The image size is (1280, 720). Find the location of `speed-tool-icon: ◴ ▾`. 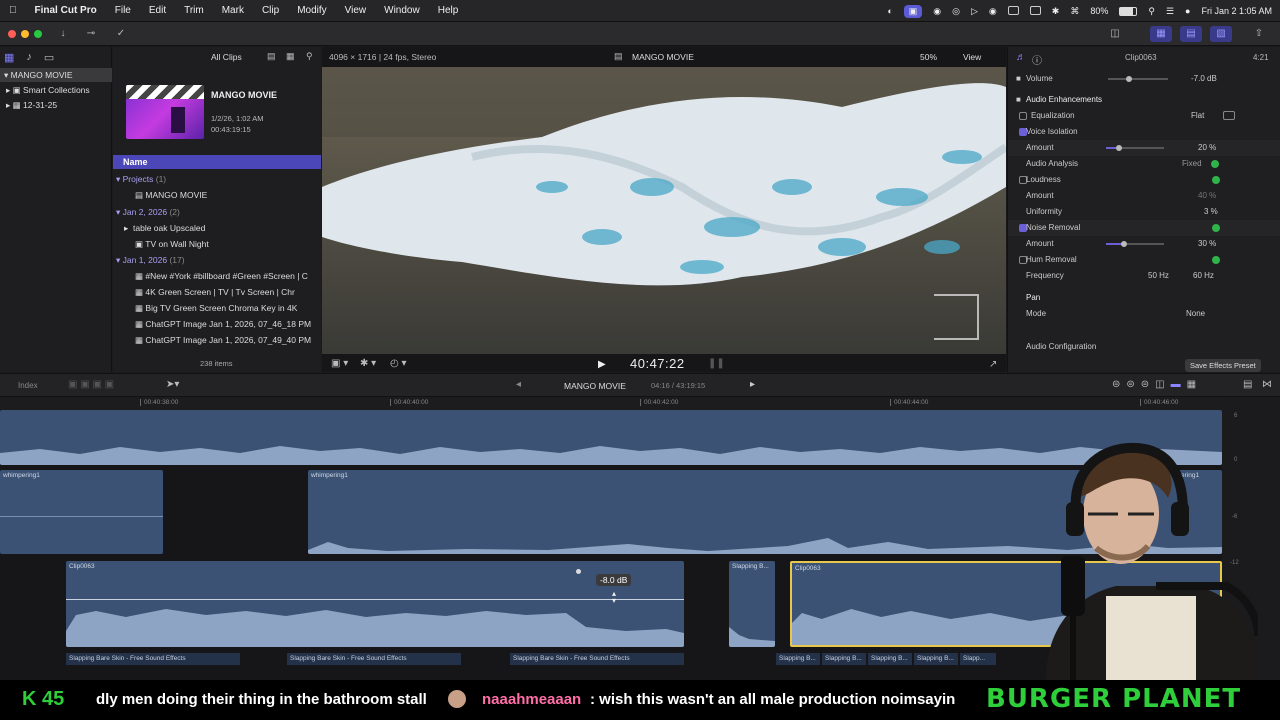

speed-tool-icon: ◴ ▾ is located at coordinates (398, 363).